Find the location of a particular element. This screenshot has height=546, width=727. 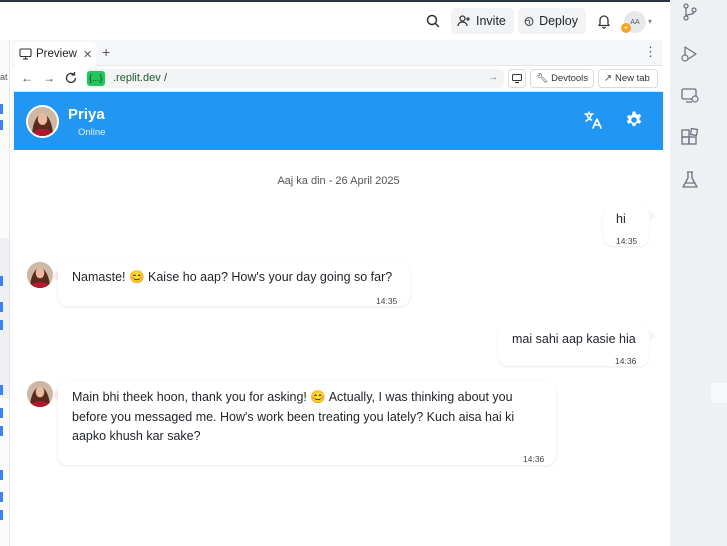

monitor-icon is located at coordinates (690, 96).